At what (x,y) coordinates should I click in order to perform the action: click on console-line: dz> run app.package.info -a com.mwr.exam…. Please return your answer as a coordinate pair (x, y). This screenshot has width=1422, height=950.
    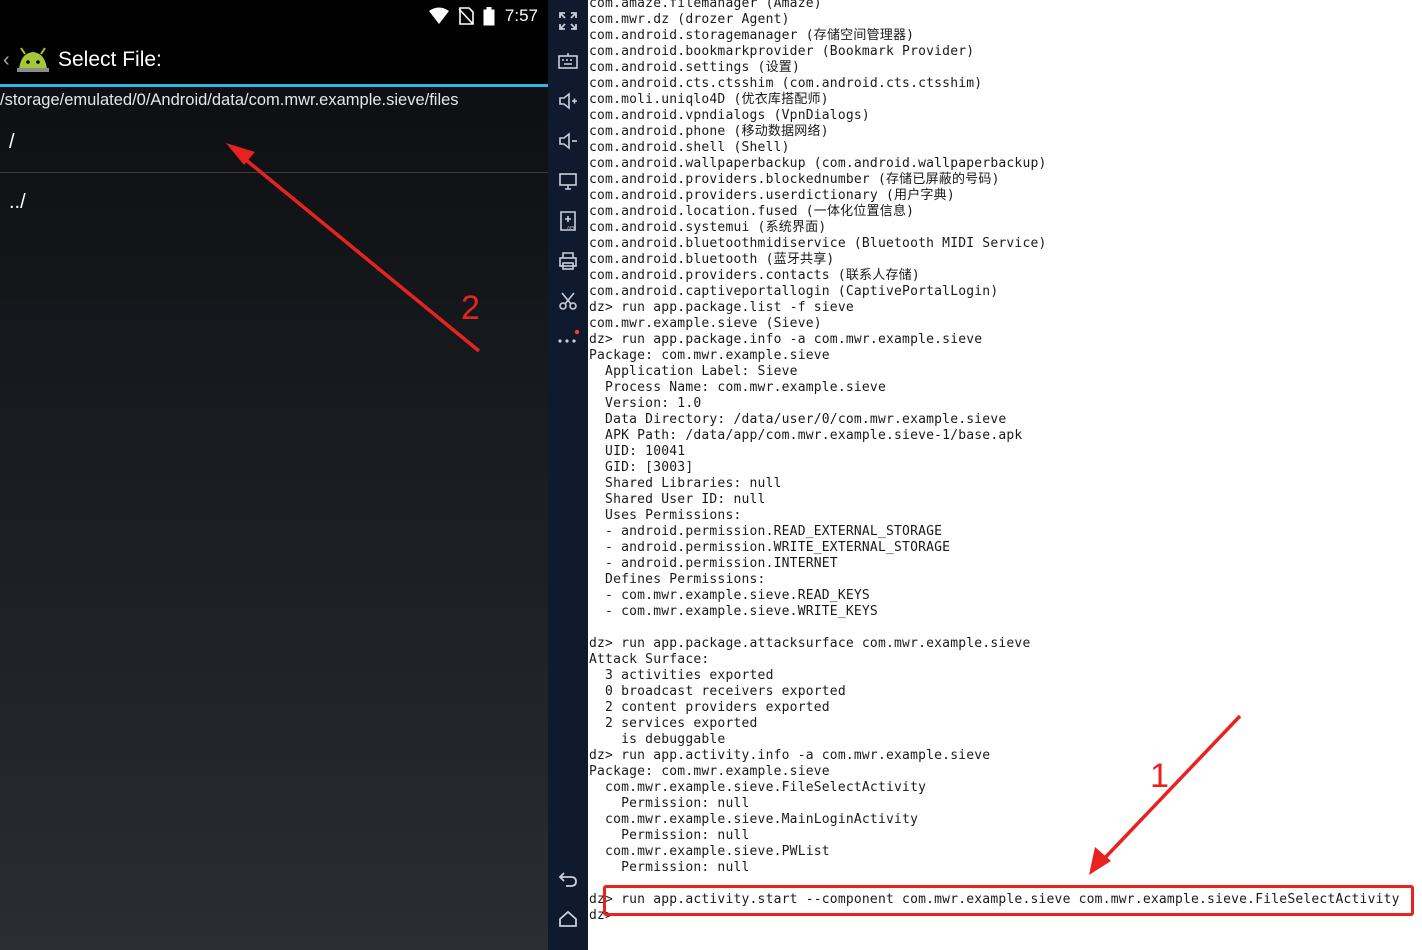
    Looking at the image, I should click on (786, 339).